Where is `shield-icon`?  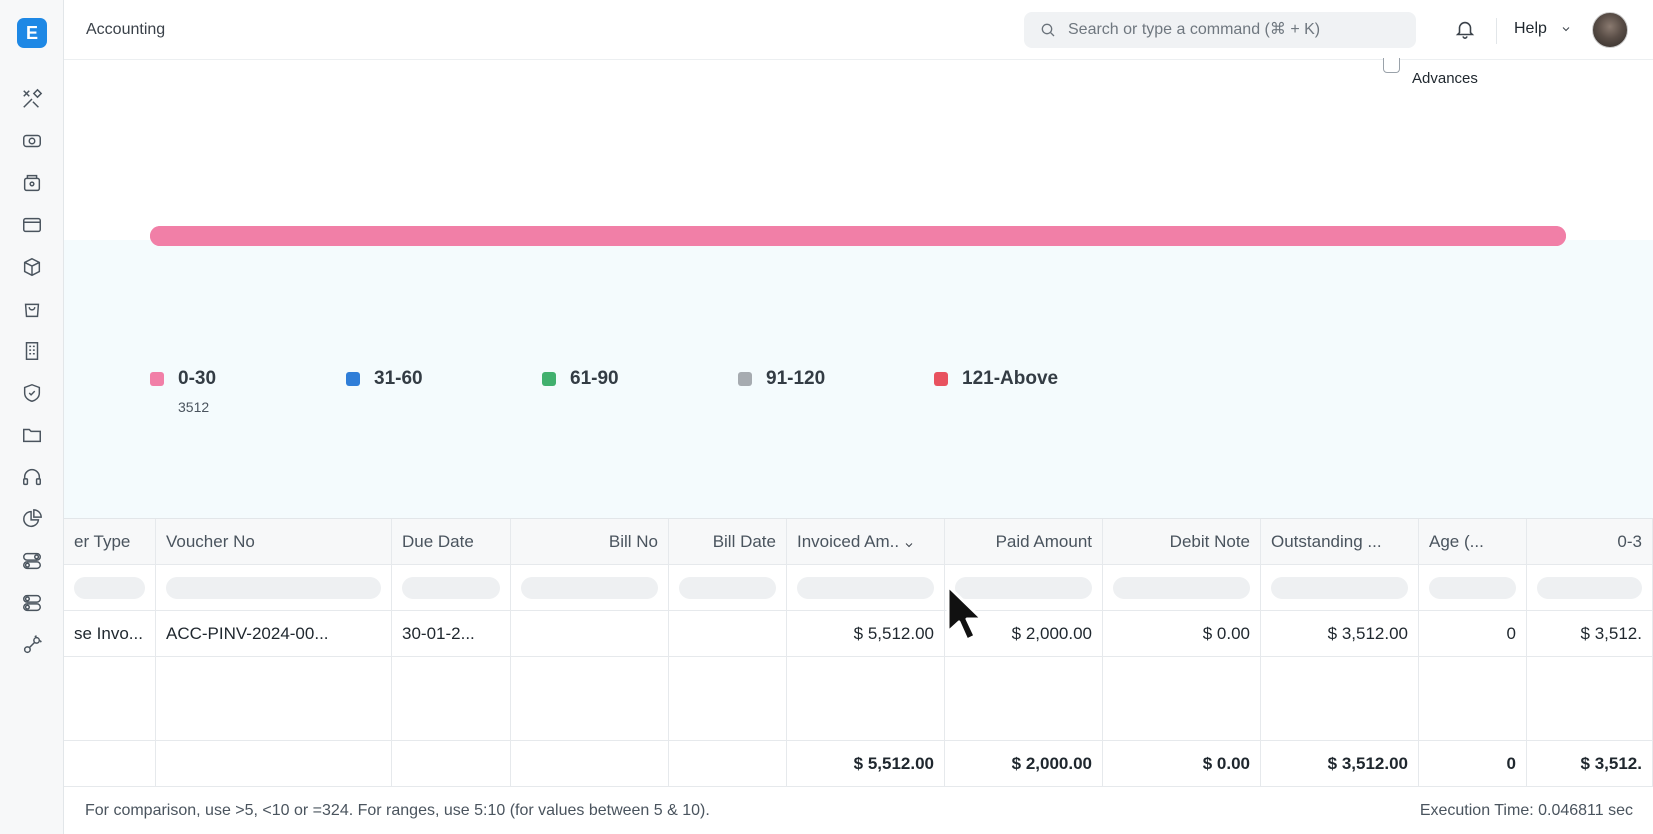 shield-icon is located at coordinates (32, 393).